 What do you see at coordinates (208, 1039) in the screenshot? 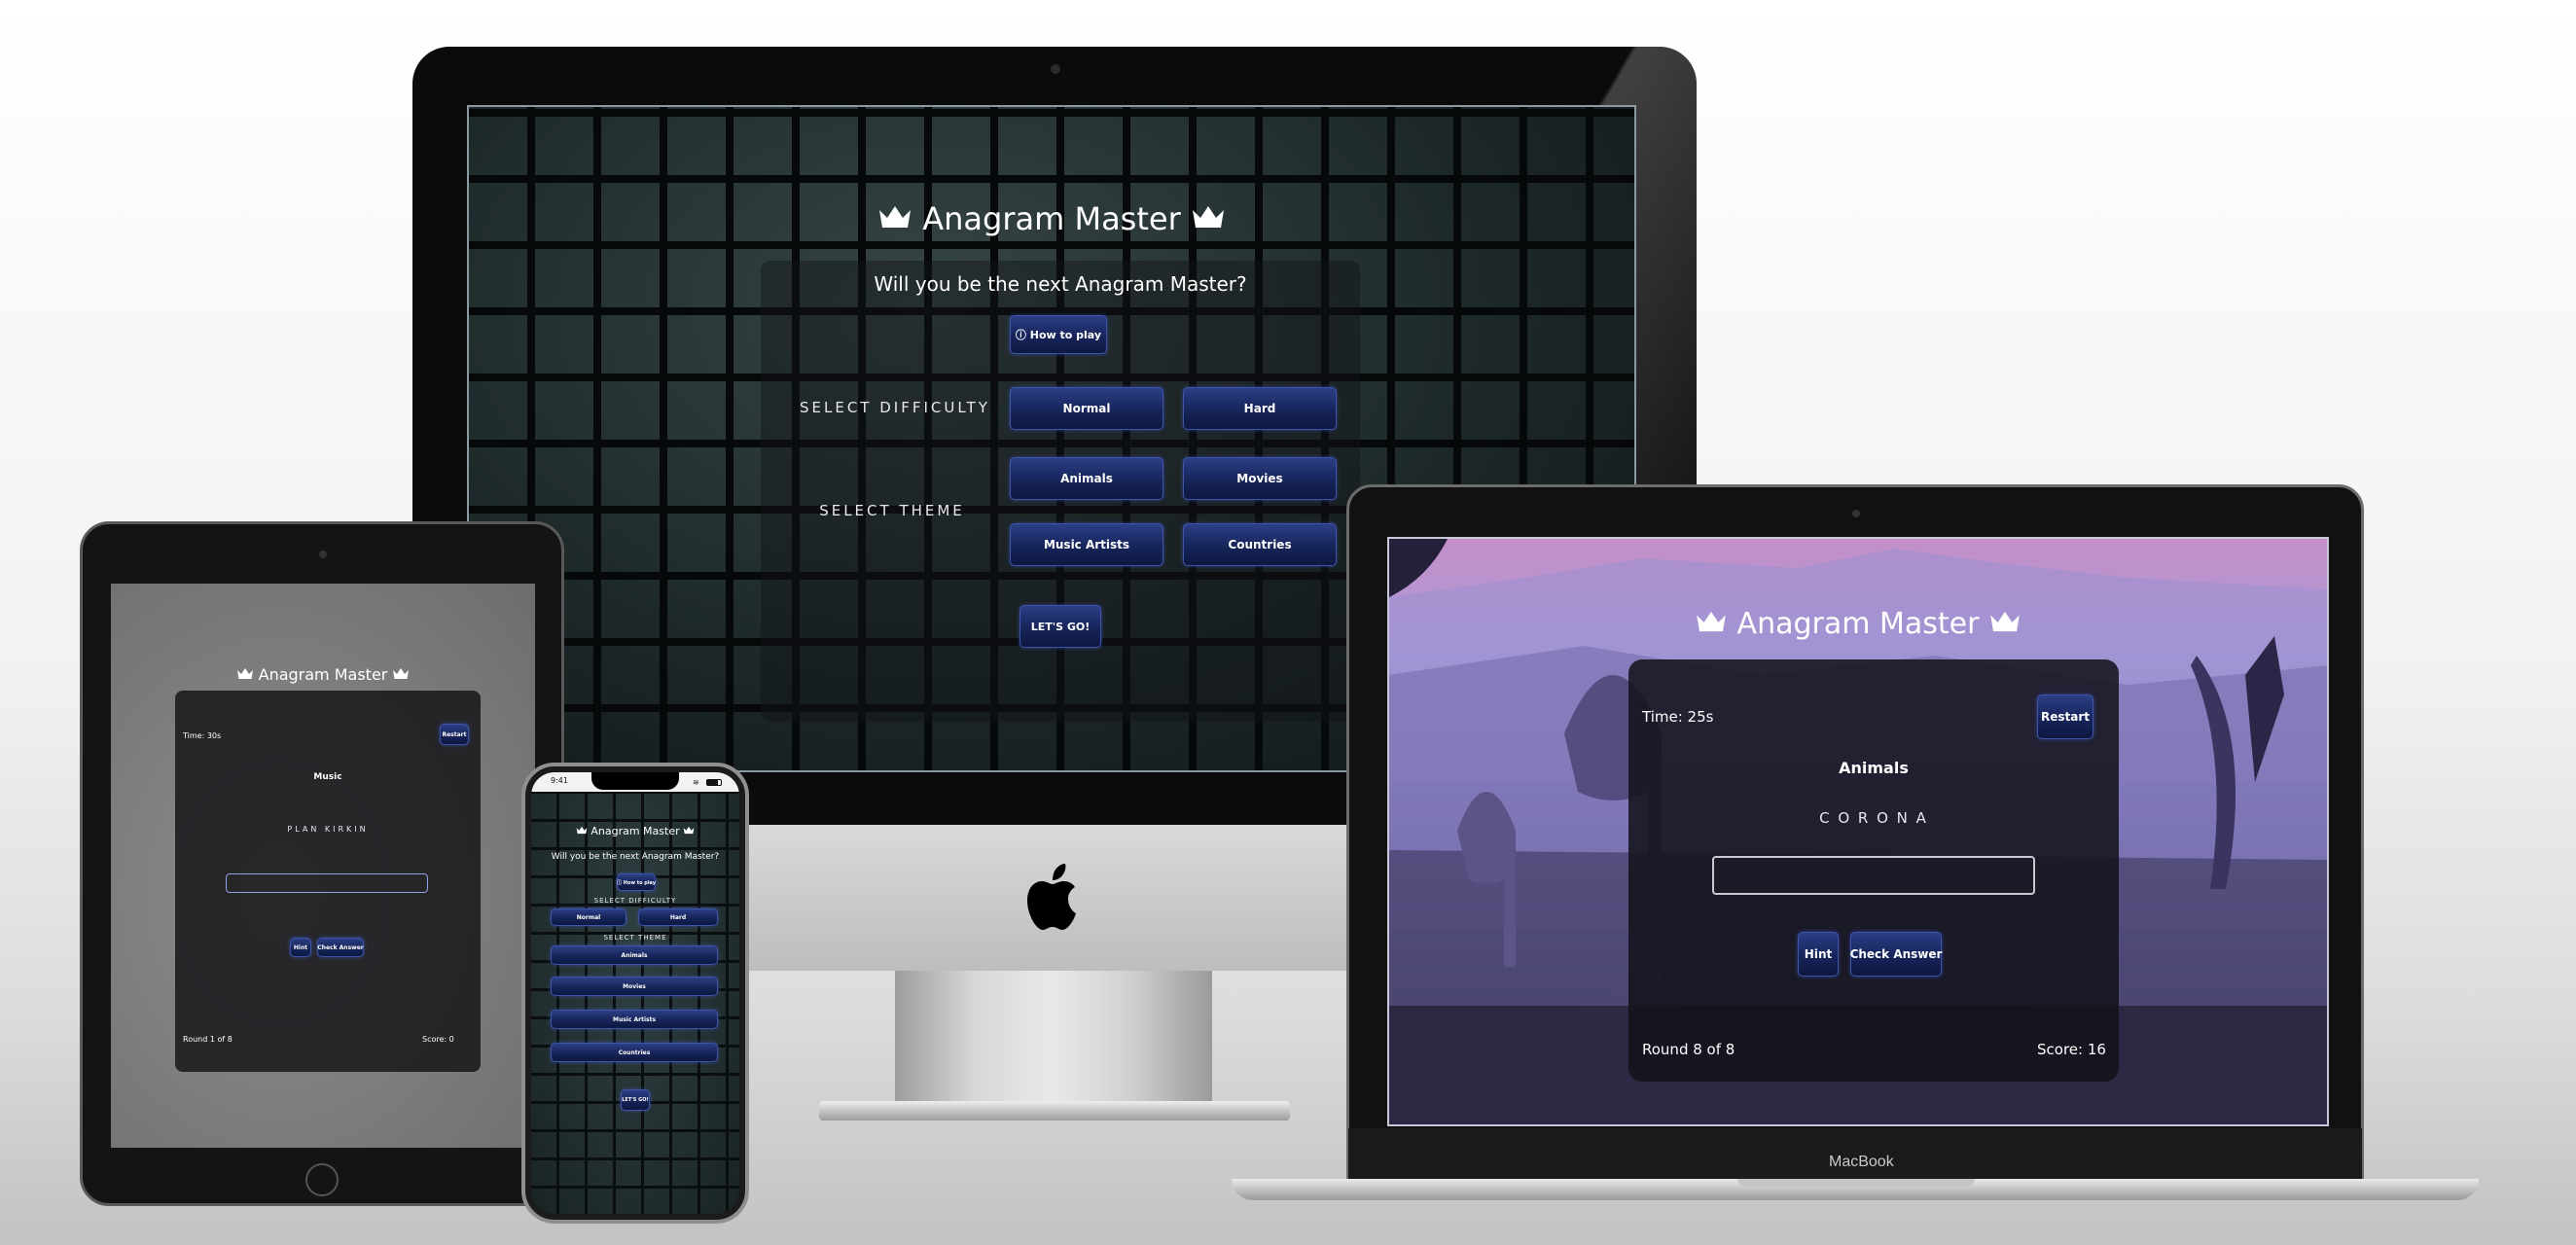
I see `round-counter: Round 1 of 8` at bounding box center [208, 1039].